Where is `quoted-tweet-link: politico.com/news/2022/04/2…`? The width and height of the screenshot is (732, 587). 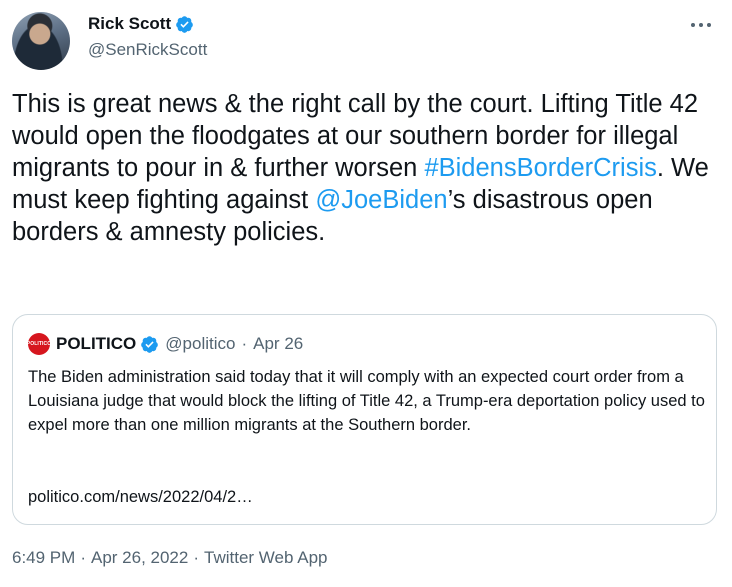 quoted-tweet-link: politico.com/news/2022/04/2… is located at coordinates (140, 497).